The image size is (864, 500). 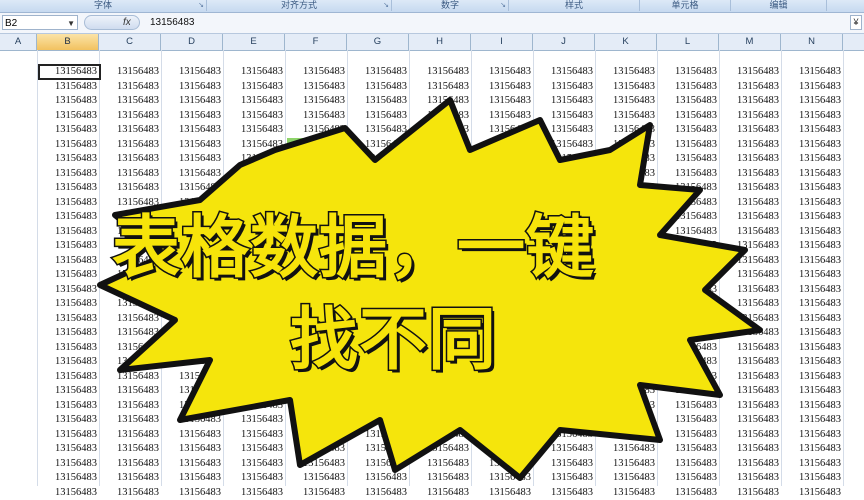 I want to click on ribbon-group-font: 字体 ↘, so click(x=103, y=5).